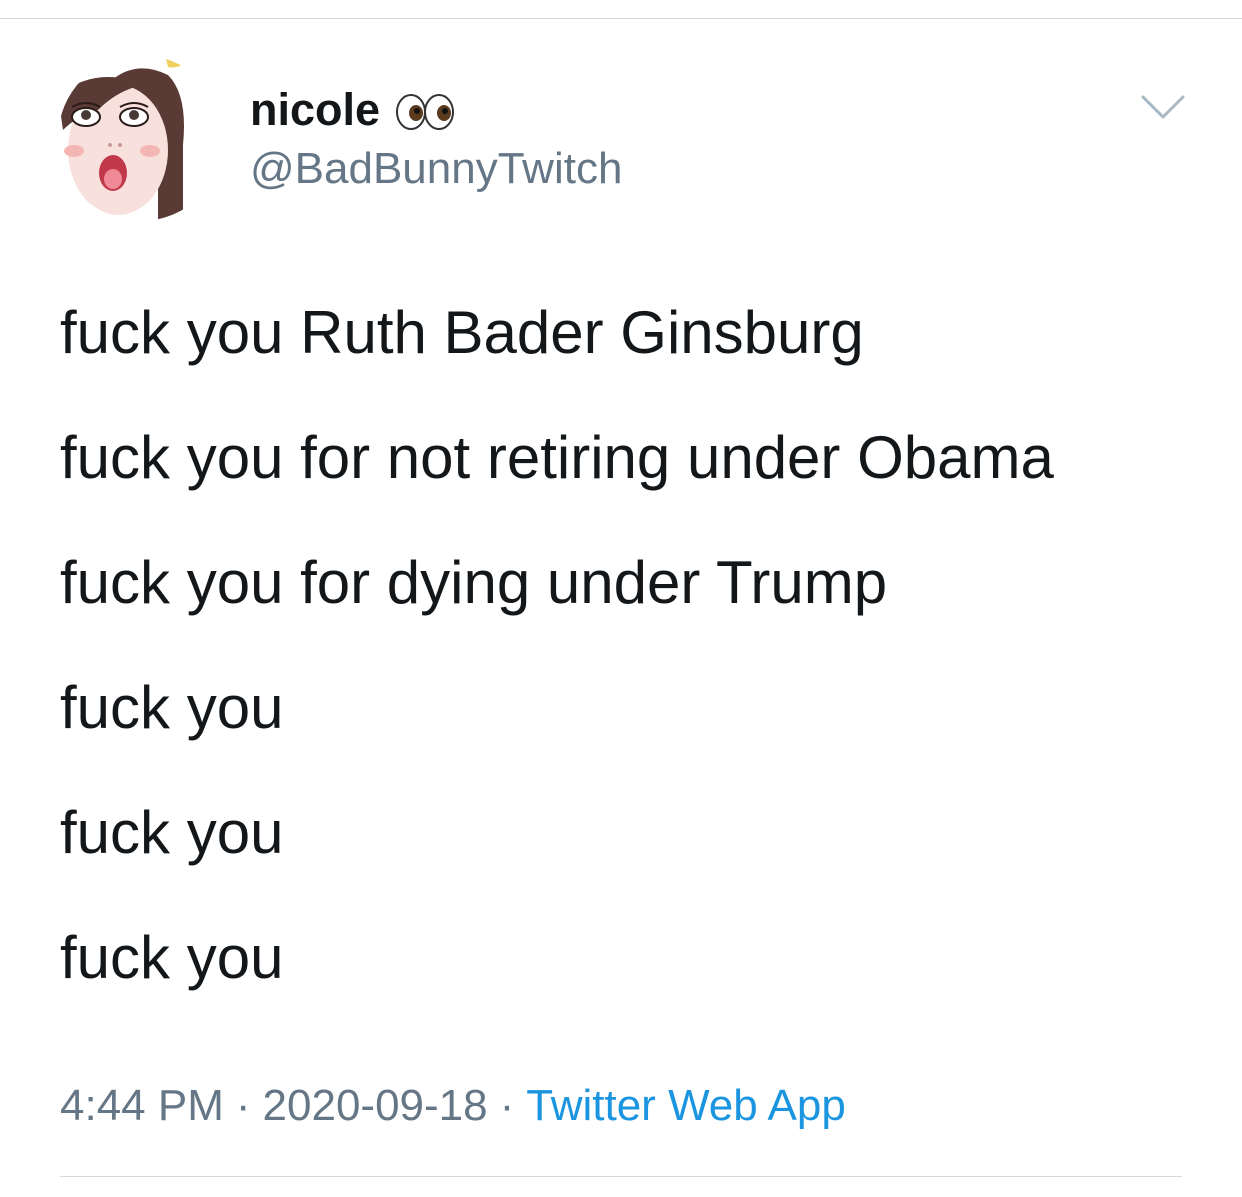 This screenshot has height=1197, width=1242. Describe the element at coordinates (375, 1105) in the screenshot. I see `tweet-date: 2020-09-18` at that location.